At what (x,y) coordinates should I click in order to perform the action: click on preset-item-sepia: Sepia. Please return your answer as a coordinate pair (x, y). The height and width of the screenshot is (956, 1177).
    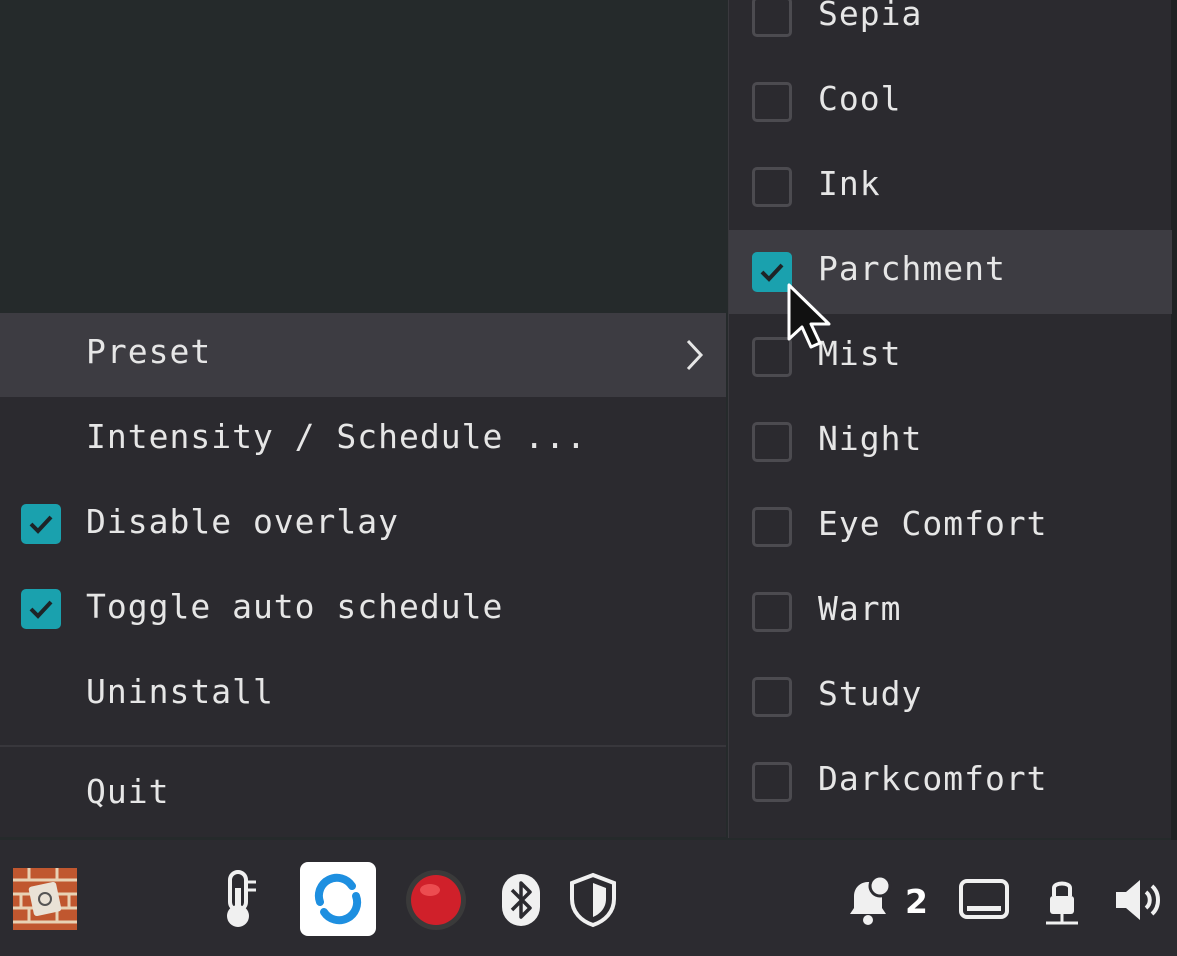
    Looking at the image, I should click on (950, 29).